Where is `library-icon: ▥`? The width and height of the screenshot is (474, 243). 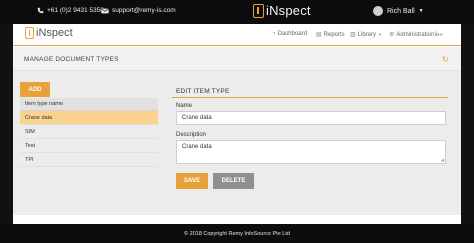 library-icon: ▥ is located at coordinates (353, 35).